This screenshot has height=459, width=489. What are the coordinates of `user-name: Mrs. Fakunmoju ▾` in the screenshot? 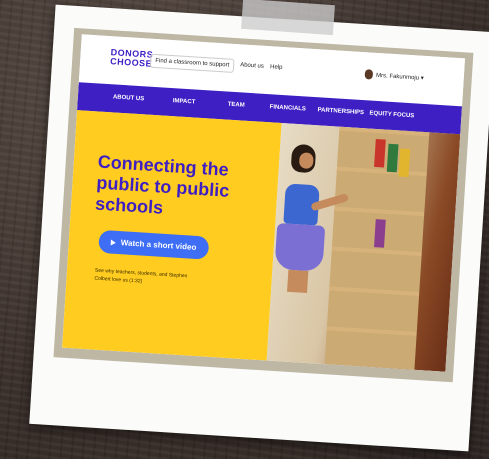 It's located at (399, 77).